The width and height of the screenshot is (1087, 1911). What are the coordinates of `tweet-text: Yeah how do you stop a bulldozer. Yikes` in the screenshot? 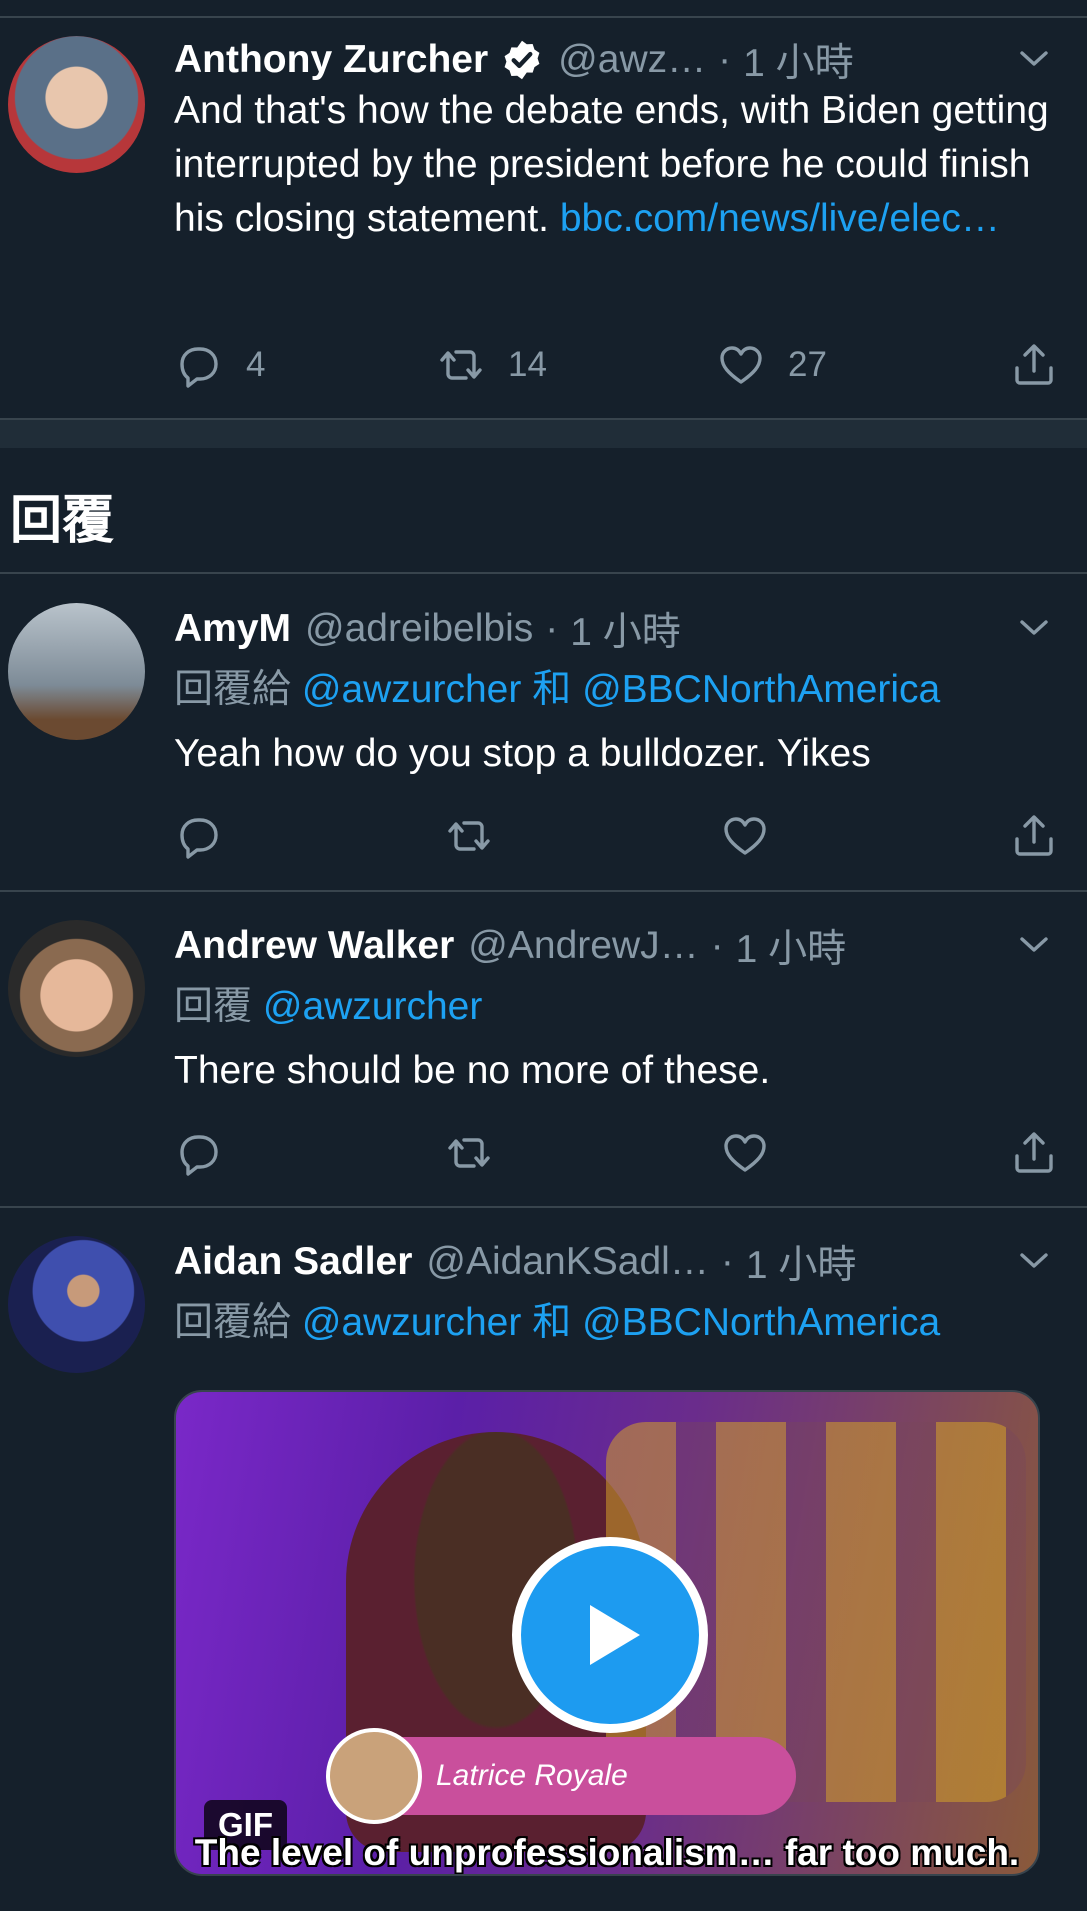 It's located at (522, 753).